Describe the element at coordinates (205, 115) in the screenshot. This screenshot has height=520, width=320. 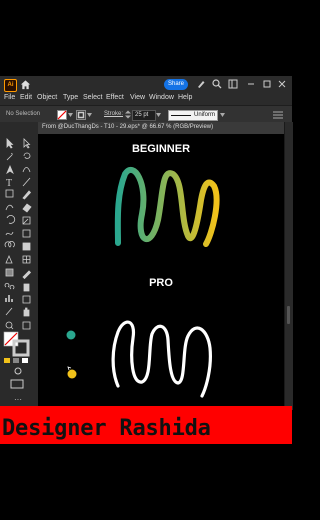
I see `profile-label: Uniform` at that location.